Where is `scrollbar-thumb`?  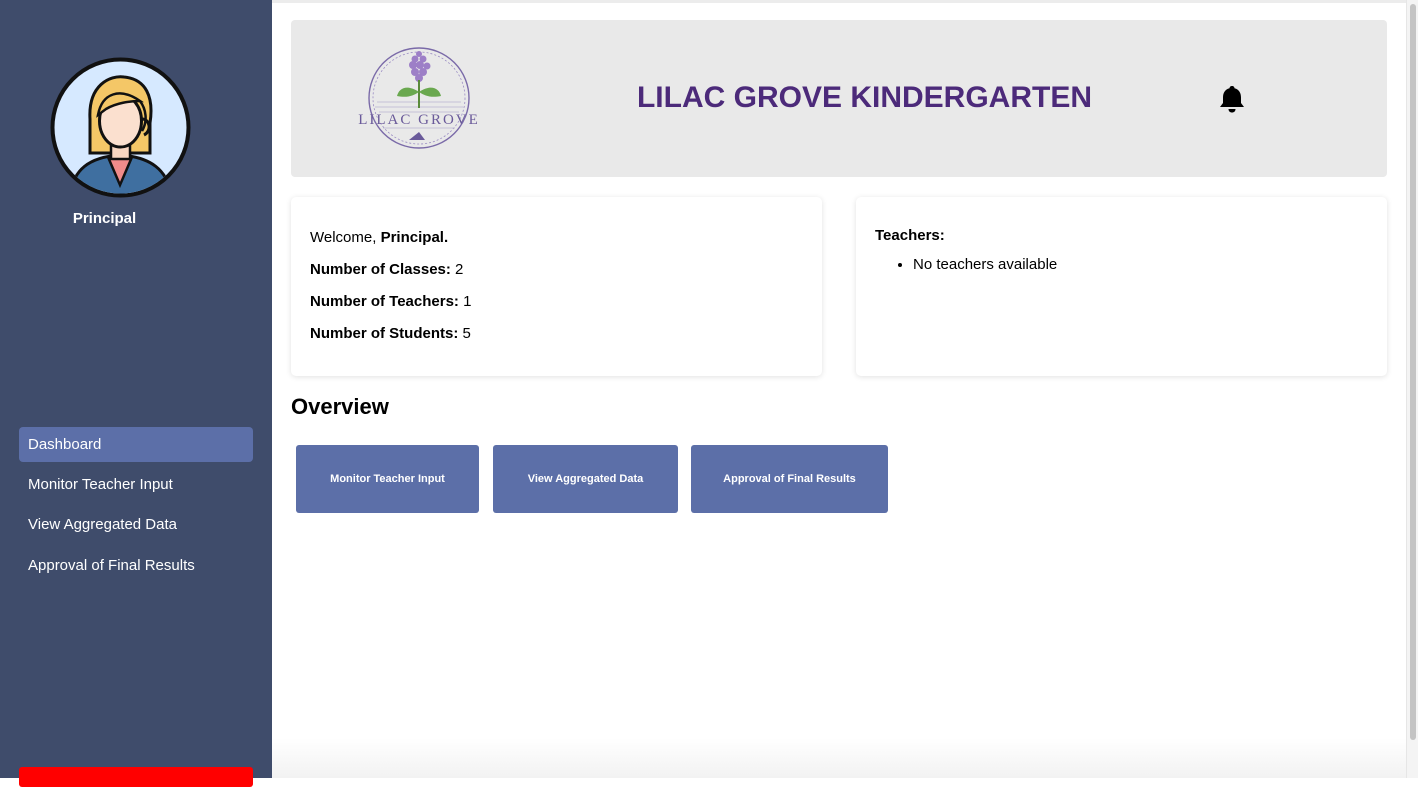
scrollbar-thumb is located at coordinates (1413, 372).